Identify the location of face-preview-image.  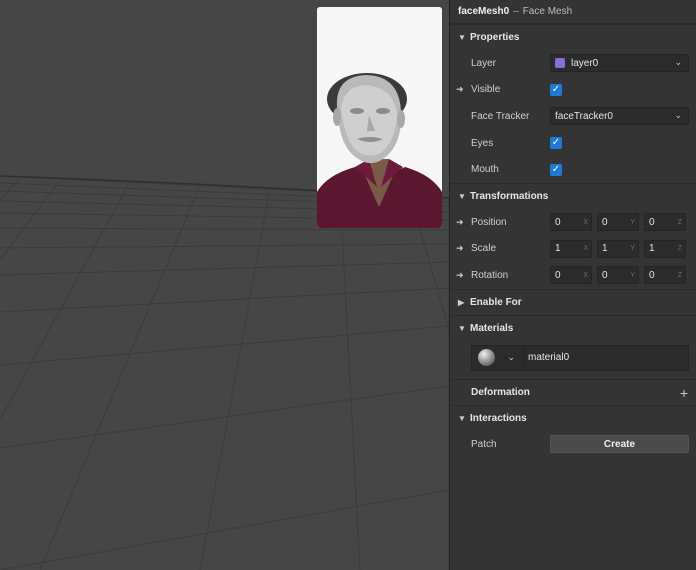
(379, 117).